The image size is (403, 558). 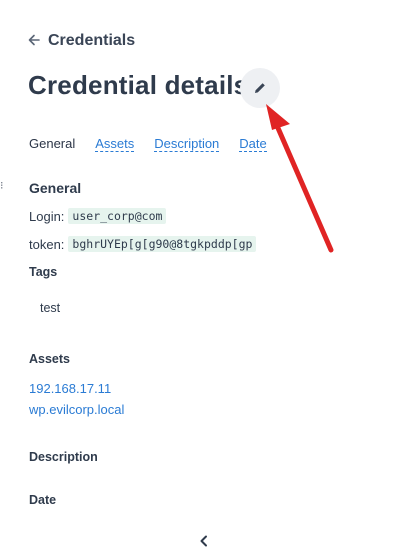 I want to click on tab-assets: Assets, so click(x=115, y=144).